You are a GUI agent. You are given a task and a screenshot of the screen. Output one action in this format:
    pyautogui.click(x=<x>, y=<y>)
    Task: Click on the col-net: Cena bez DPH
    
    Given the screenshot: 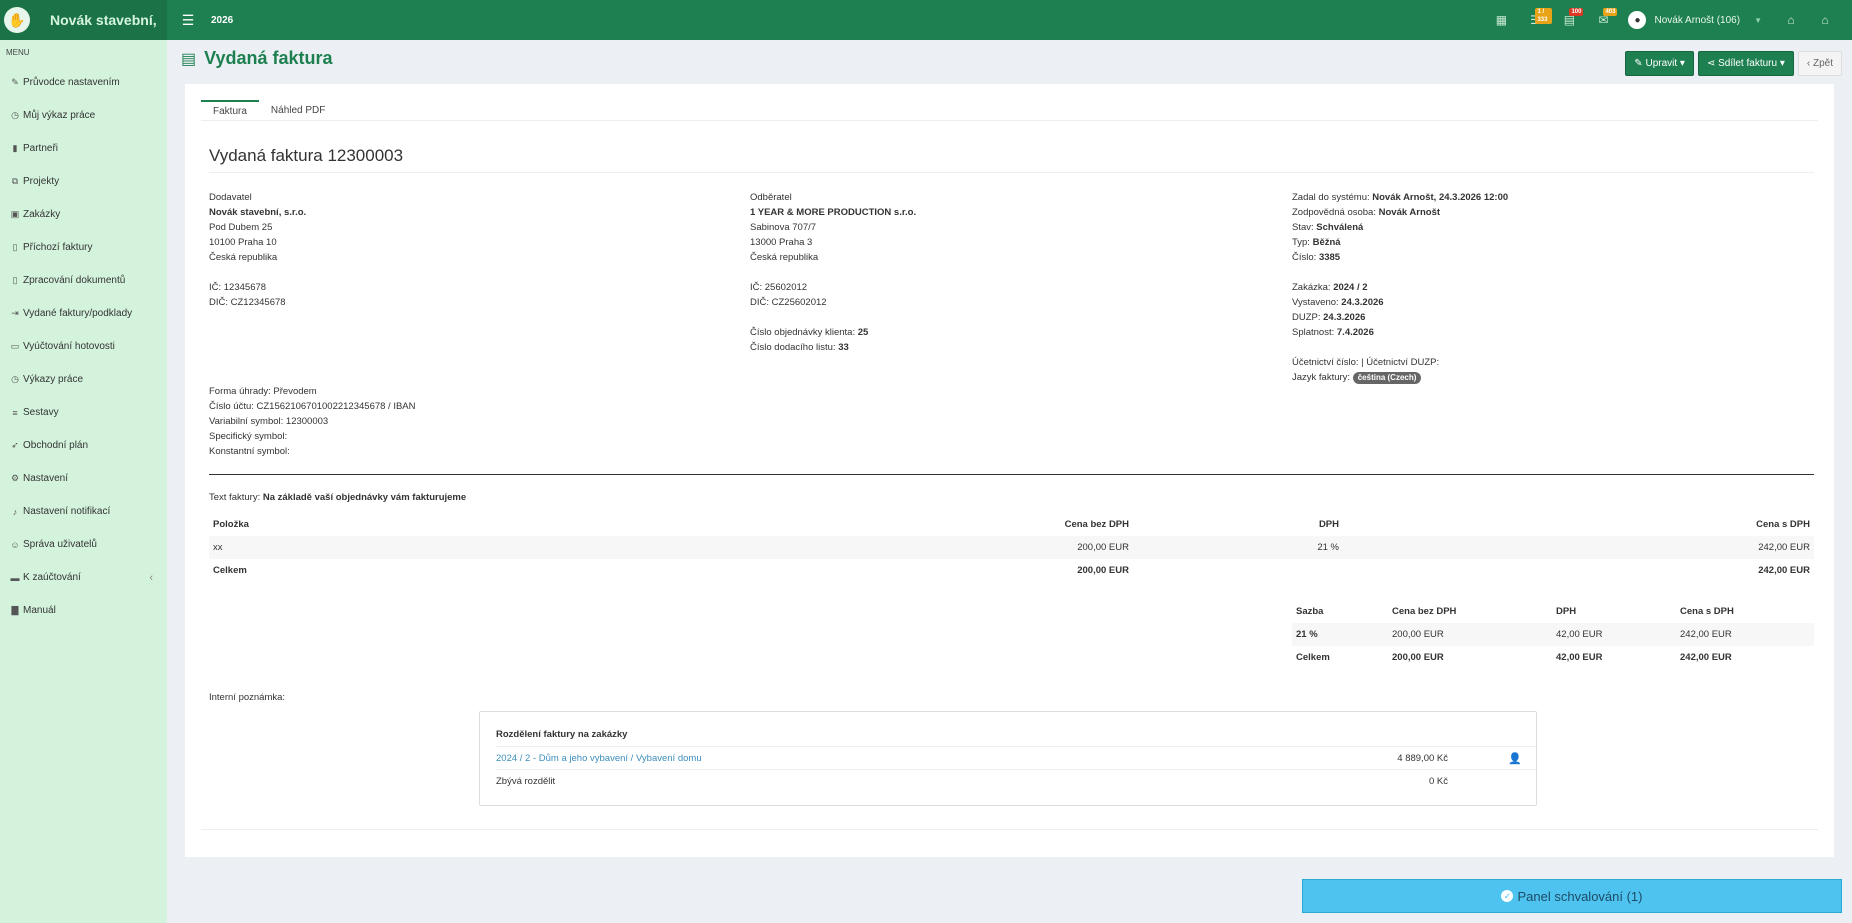 What is the action you would take?
    pyautogui.click(x=1096, y=524)
    